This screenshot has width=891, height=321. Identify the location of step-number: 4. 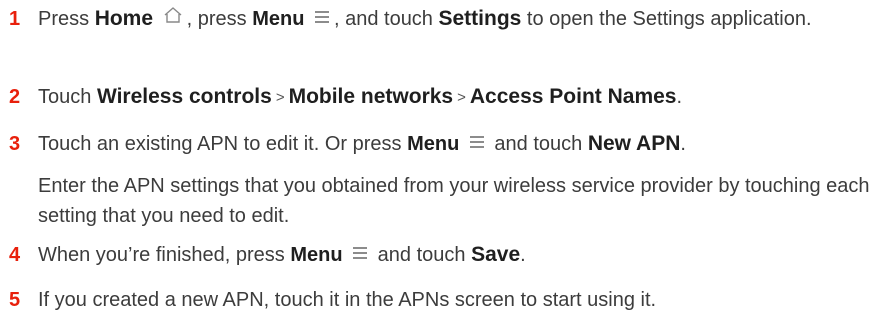
(15, 255).